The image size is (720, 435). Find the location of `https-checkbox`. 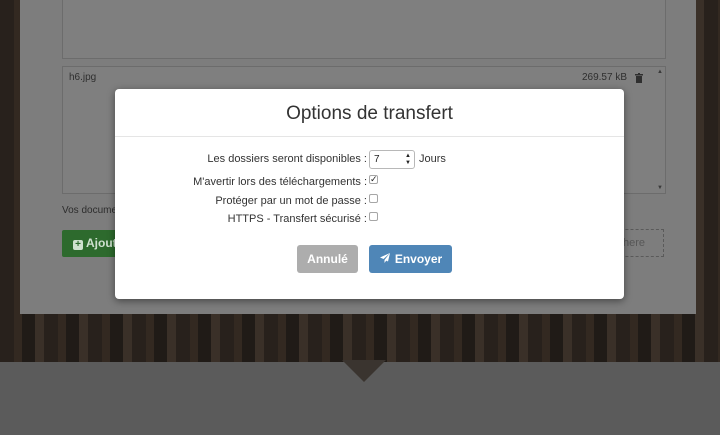

https-checkbox is located at coordinates (373, 216).